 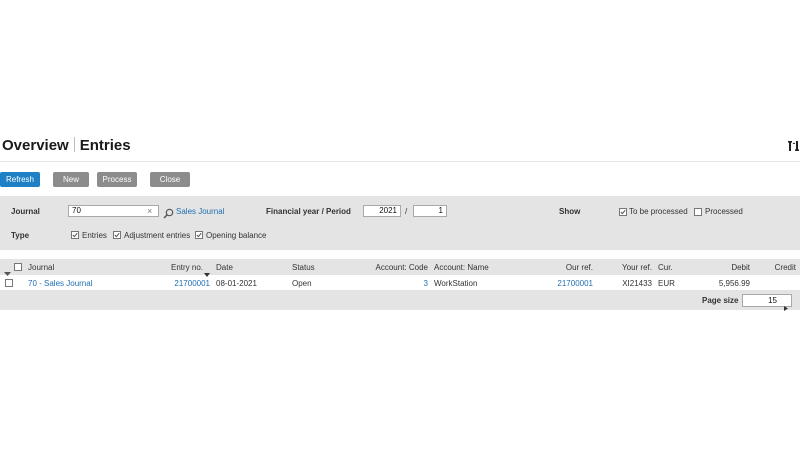 What do you see at coordinates (414, 283) in the screenshot?
I see `row-account-code-link: 3` at bounding box center [414, 283].